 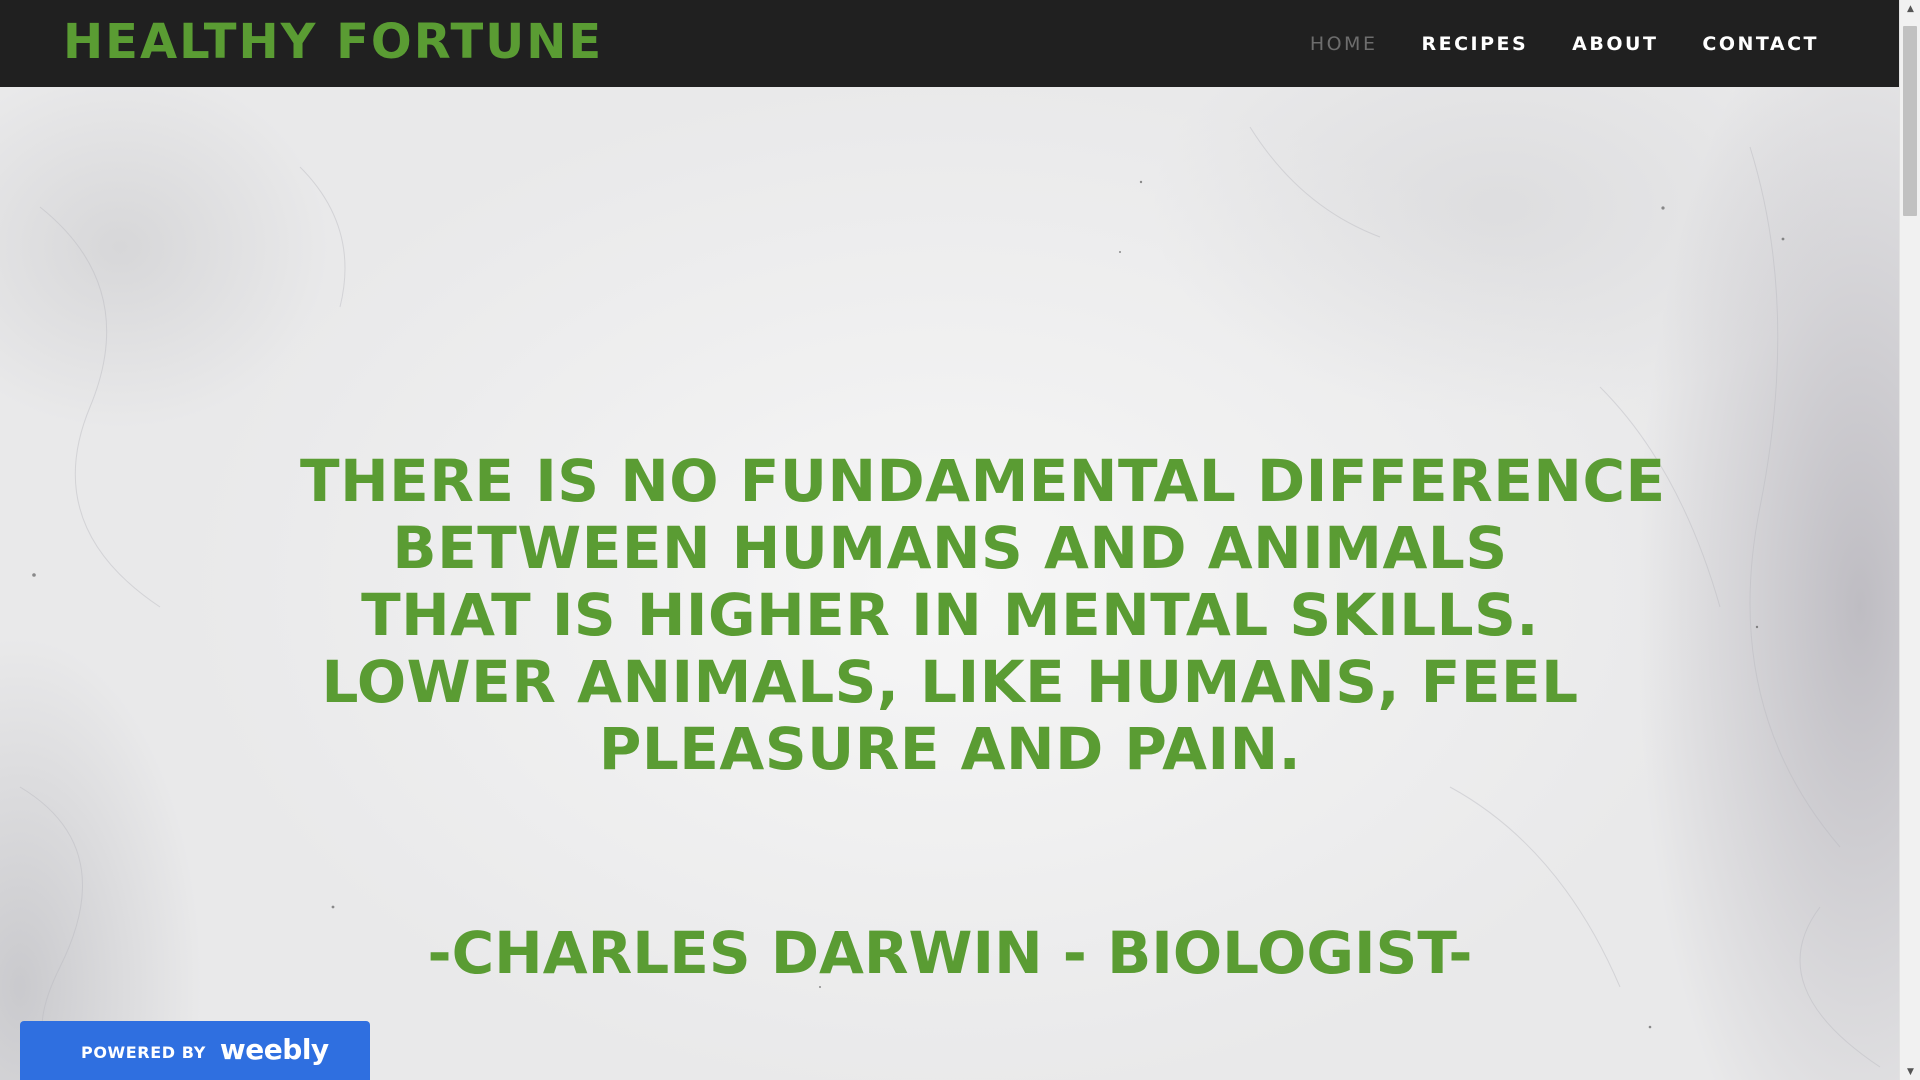 I want to click on site-title-link: HEALTHY FORTUNE, so click(x=333, y=42).